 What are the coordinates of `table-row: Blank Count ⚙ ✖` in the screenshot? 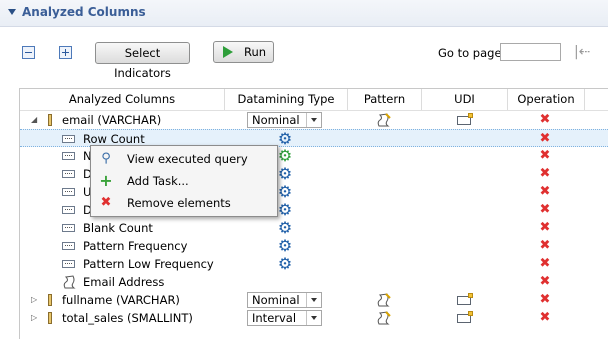 It's located at (314, 228).